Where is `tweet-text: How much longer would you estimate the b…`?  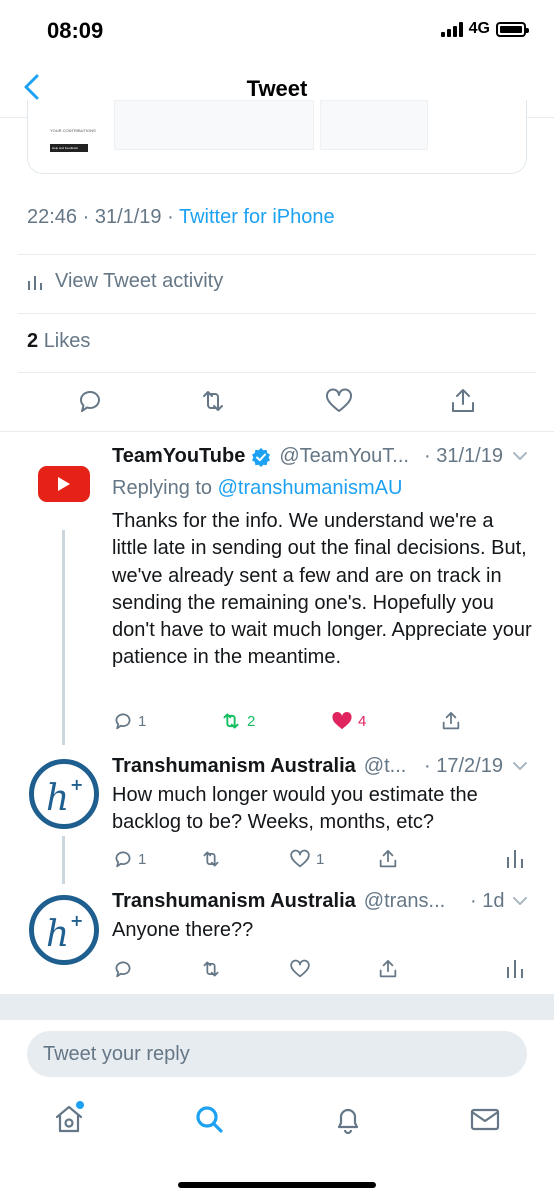 tweet-text: How much longer would you estimate the b… is located at coordinates (295, 809).